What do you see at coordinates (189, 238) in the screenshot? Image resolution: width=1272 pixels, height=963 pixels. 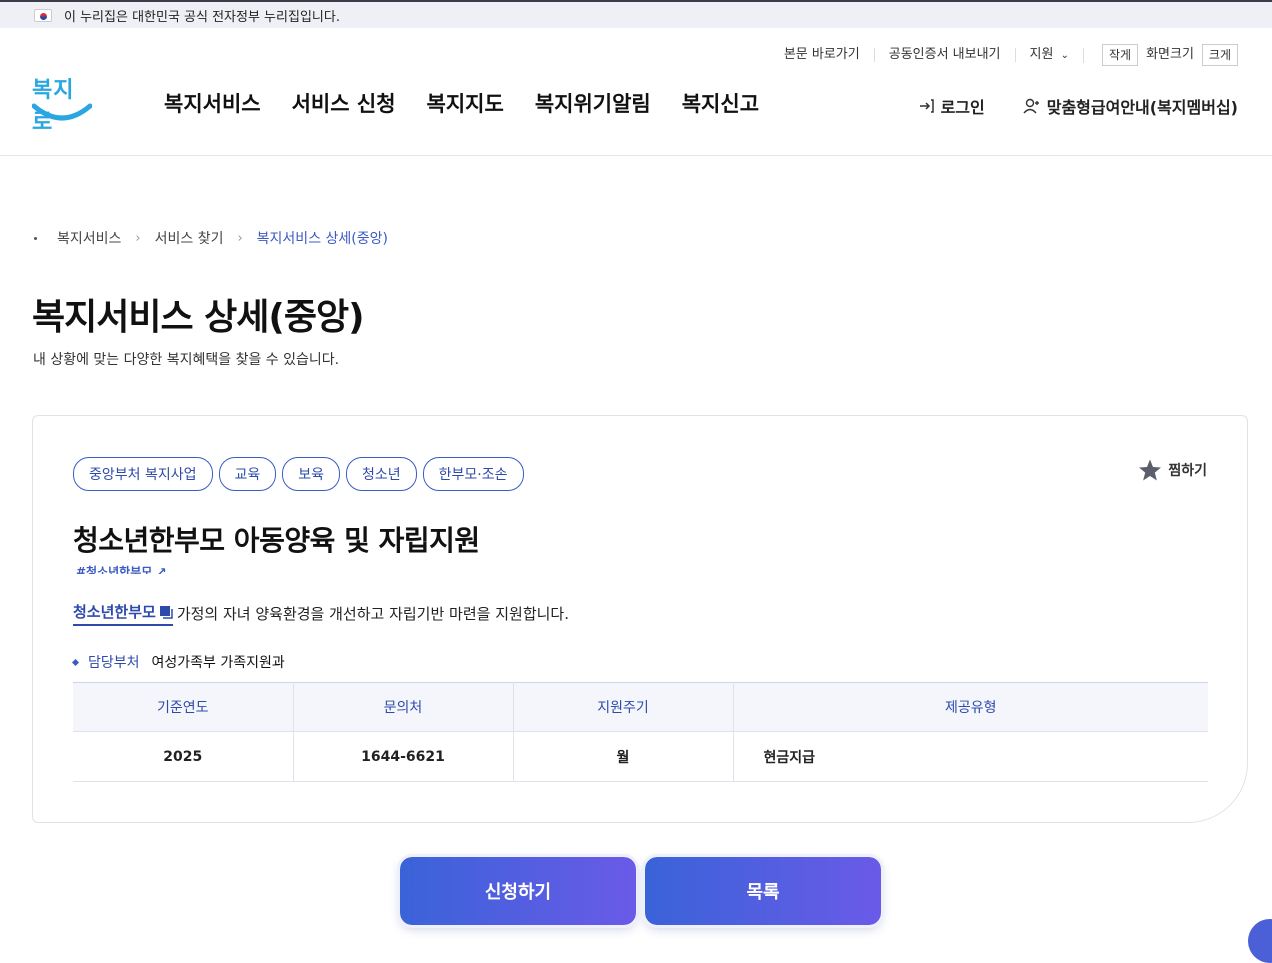 I see `breadcrumb-item-2: 서비스 찾기` at bounding box center [189, 238].